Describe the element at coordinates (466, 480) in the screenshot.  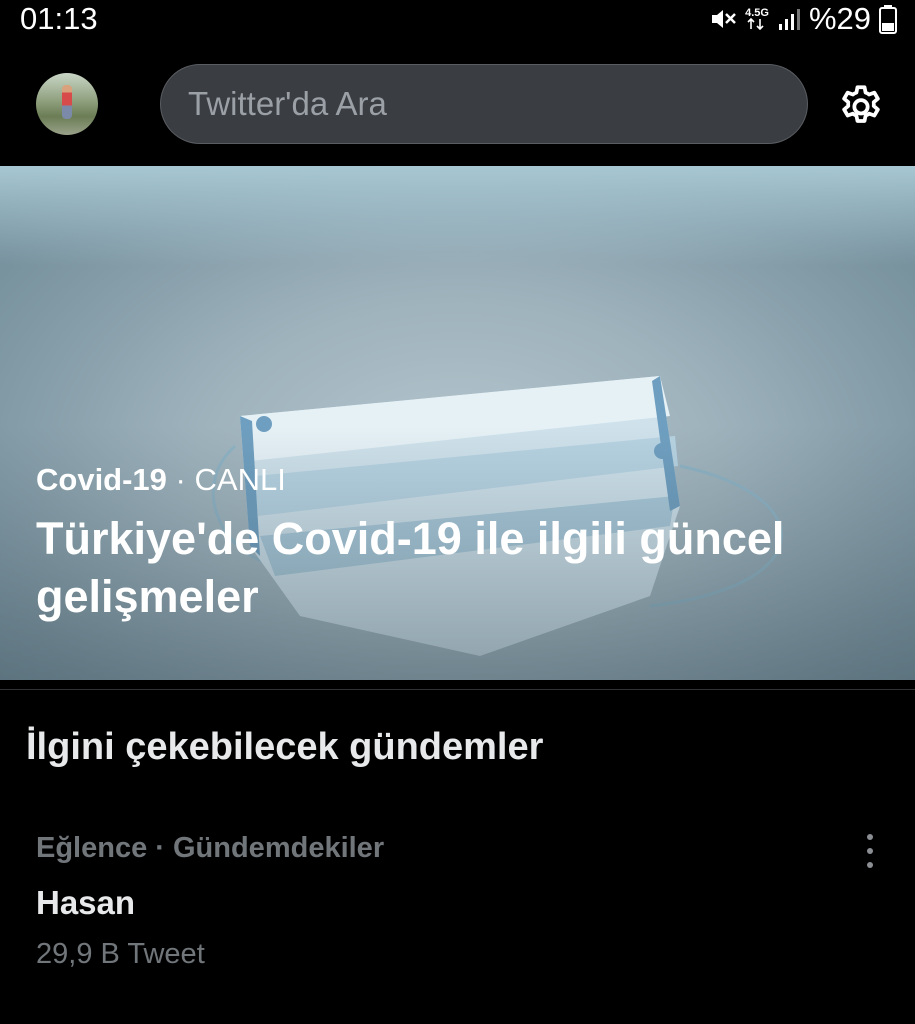
I see `hero-meta: Covid-19 · CANLI` at that location.